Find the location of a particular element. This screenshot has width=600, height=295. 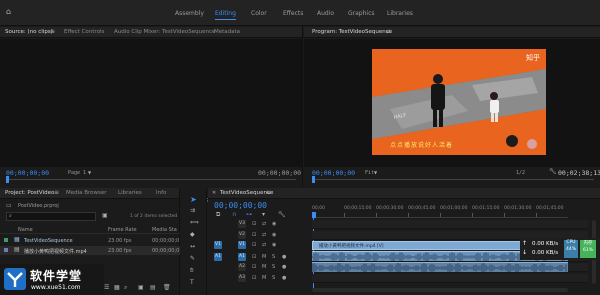

search-field: ⌕ is located at coordinates (51, 216).